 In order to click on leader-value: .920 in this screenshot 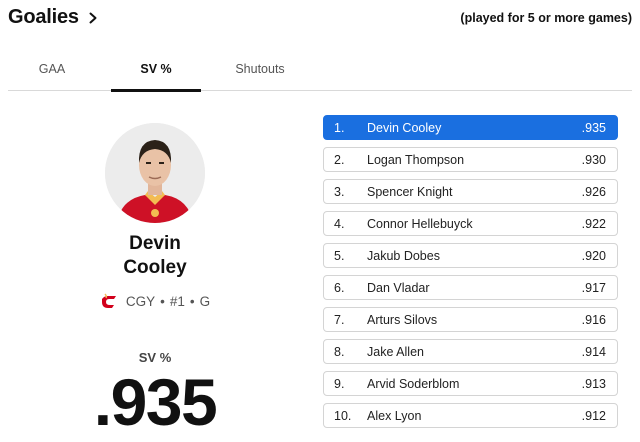, I will do `click(593, 256)`.